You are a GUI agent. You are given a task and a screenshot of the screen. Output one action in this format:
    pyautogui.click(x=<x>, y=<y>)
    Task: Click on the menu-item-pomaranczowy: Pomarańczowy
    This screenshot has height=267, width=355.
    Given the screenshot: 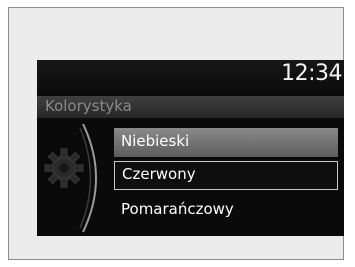 What is the action you would take?
    pyautogui.click(x=226, y=210)
    